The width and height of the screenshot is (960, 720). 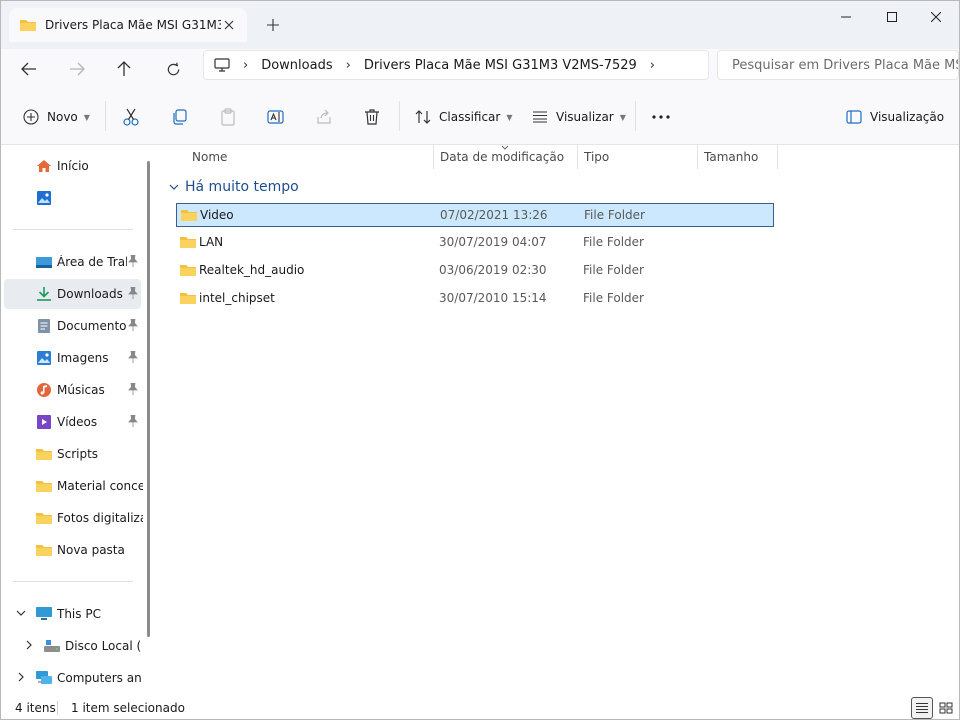 What do you see at coordinates (509, 117) in the screenshot?
I see `chevron-down-icon: ▼` at bounding box center [509, 117].